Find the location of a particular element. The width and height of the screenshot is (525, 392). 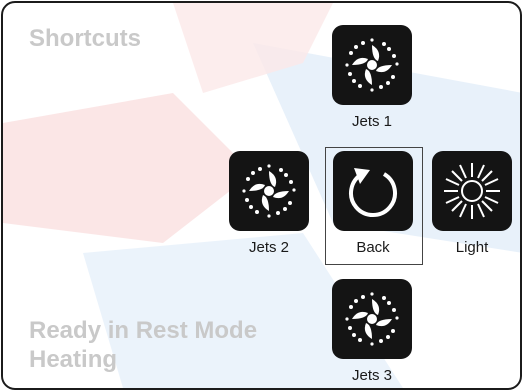

jets-2-button: Jets 2 is located at coordinates (269, 203).